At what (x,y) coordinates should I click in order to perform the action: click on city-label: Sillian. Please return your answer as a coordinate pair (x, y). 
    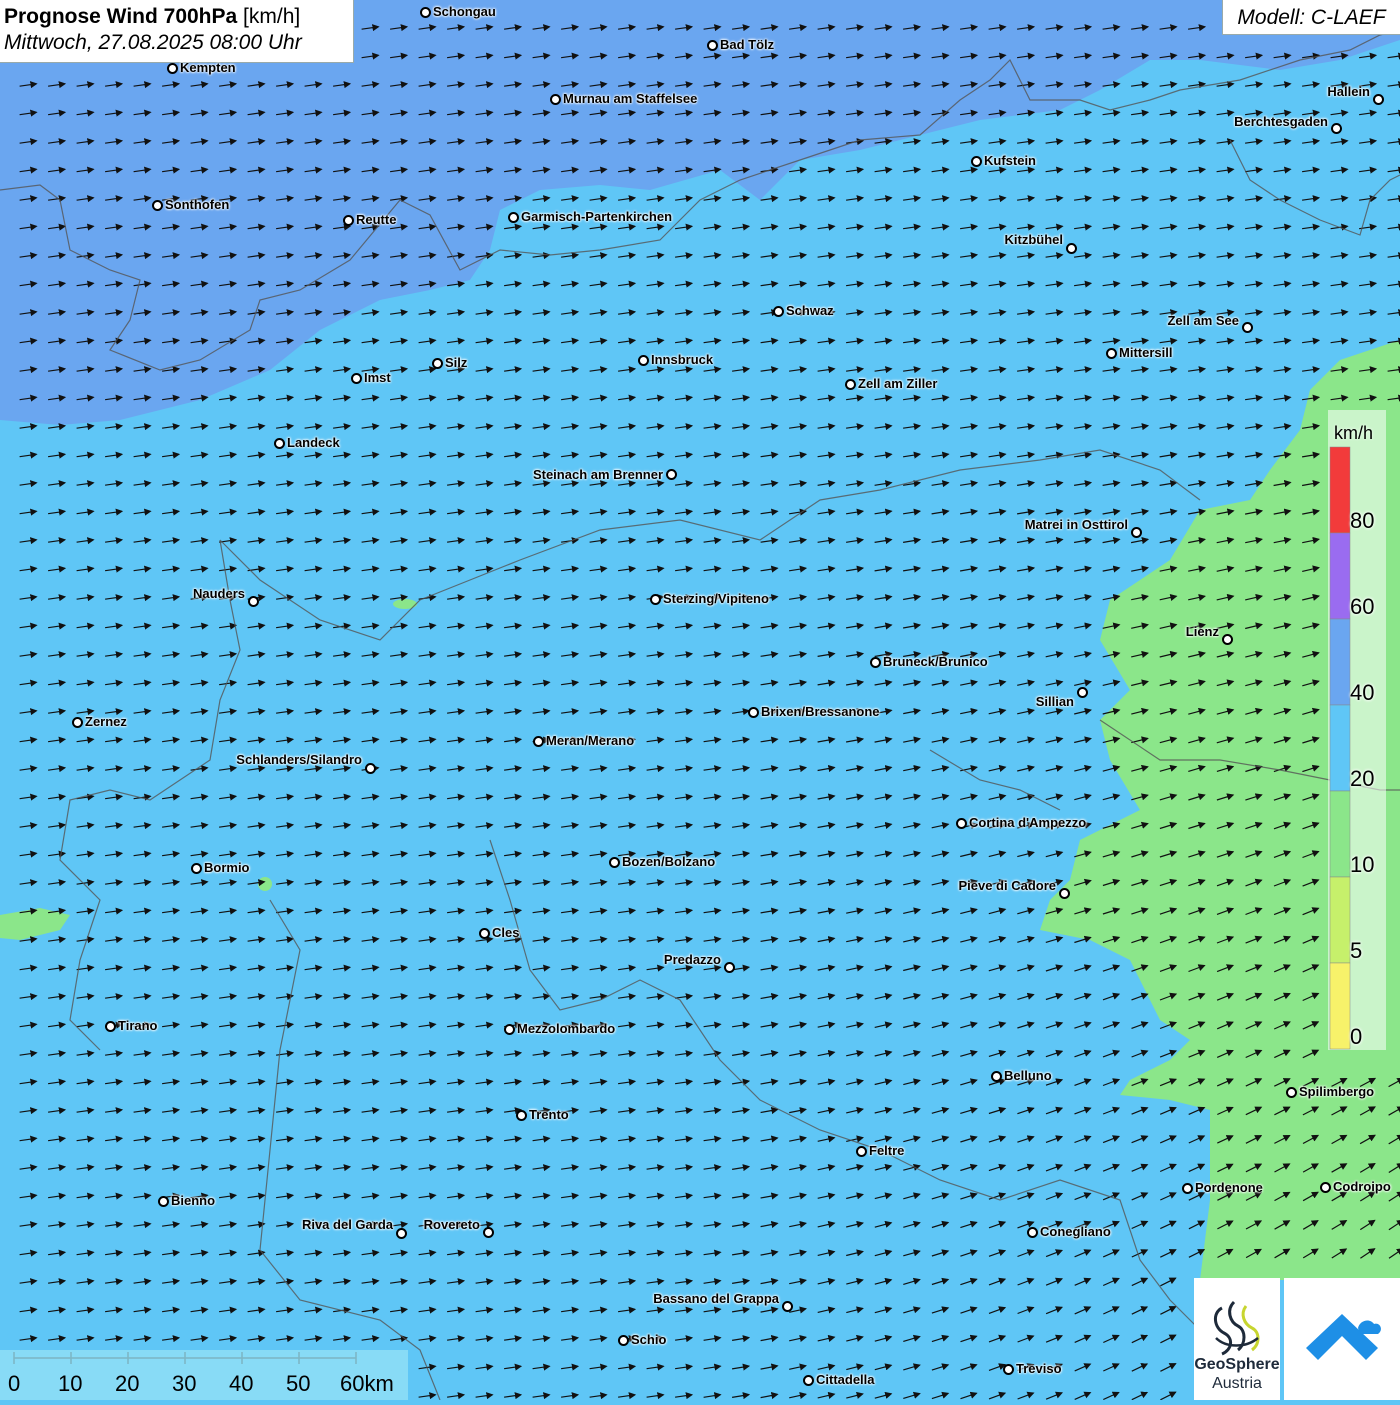
    Looking at the image, I should click on (1054, 701).